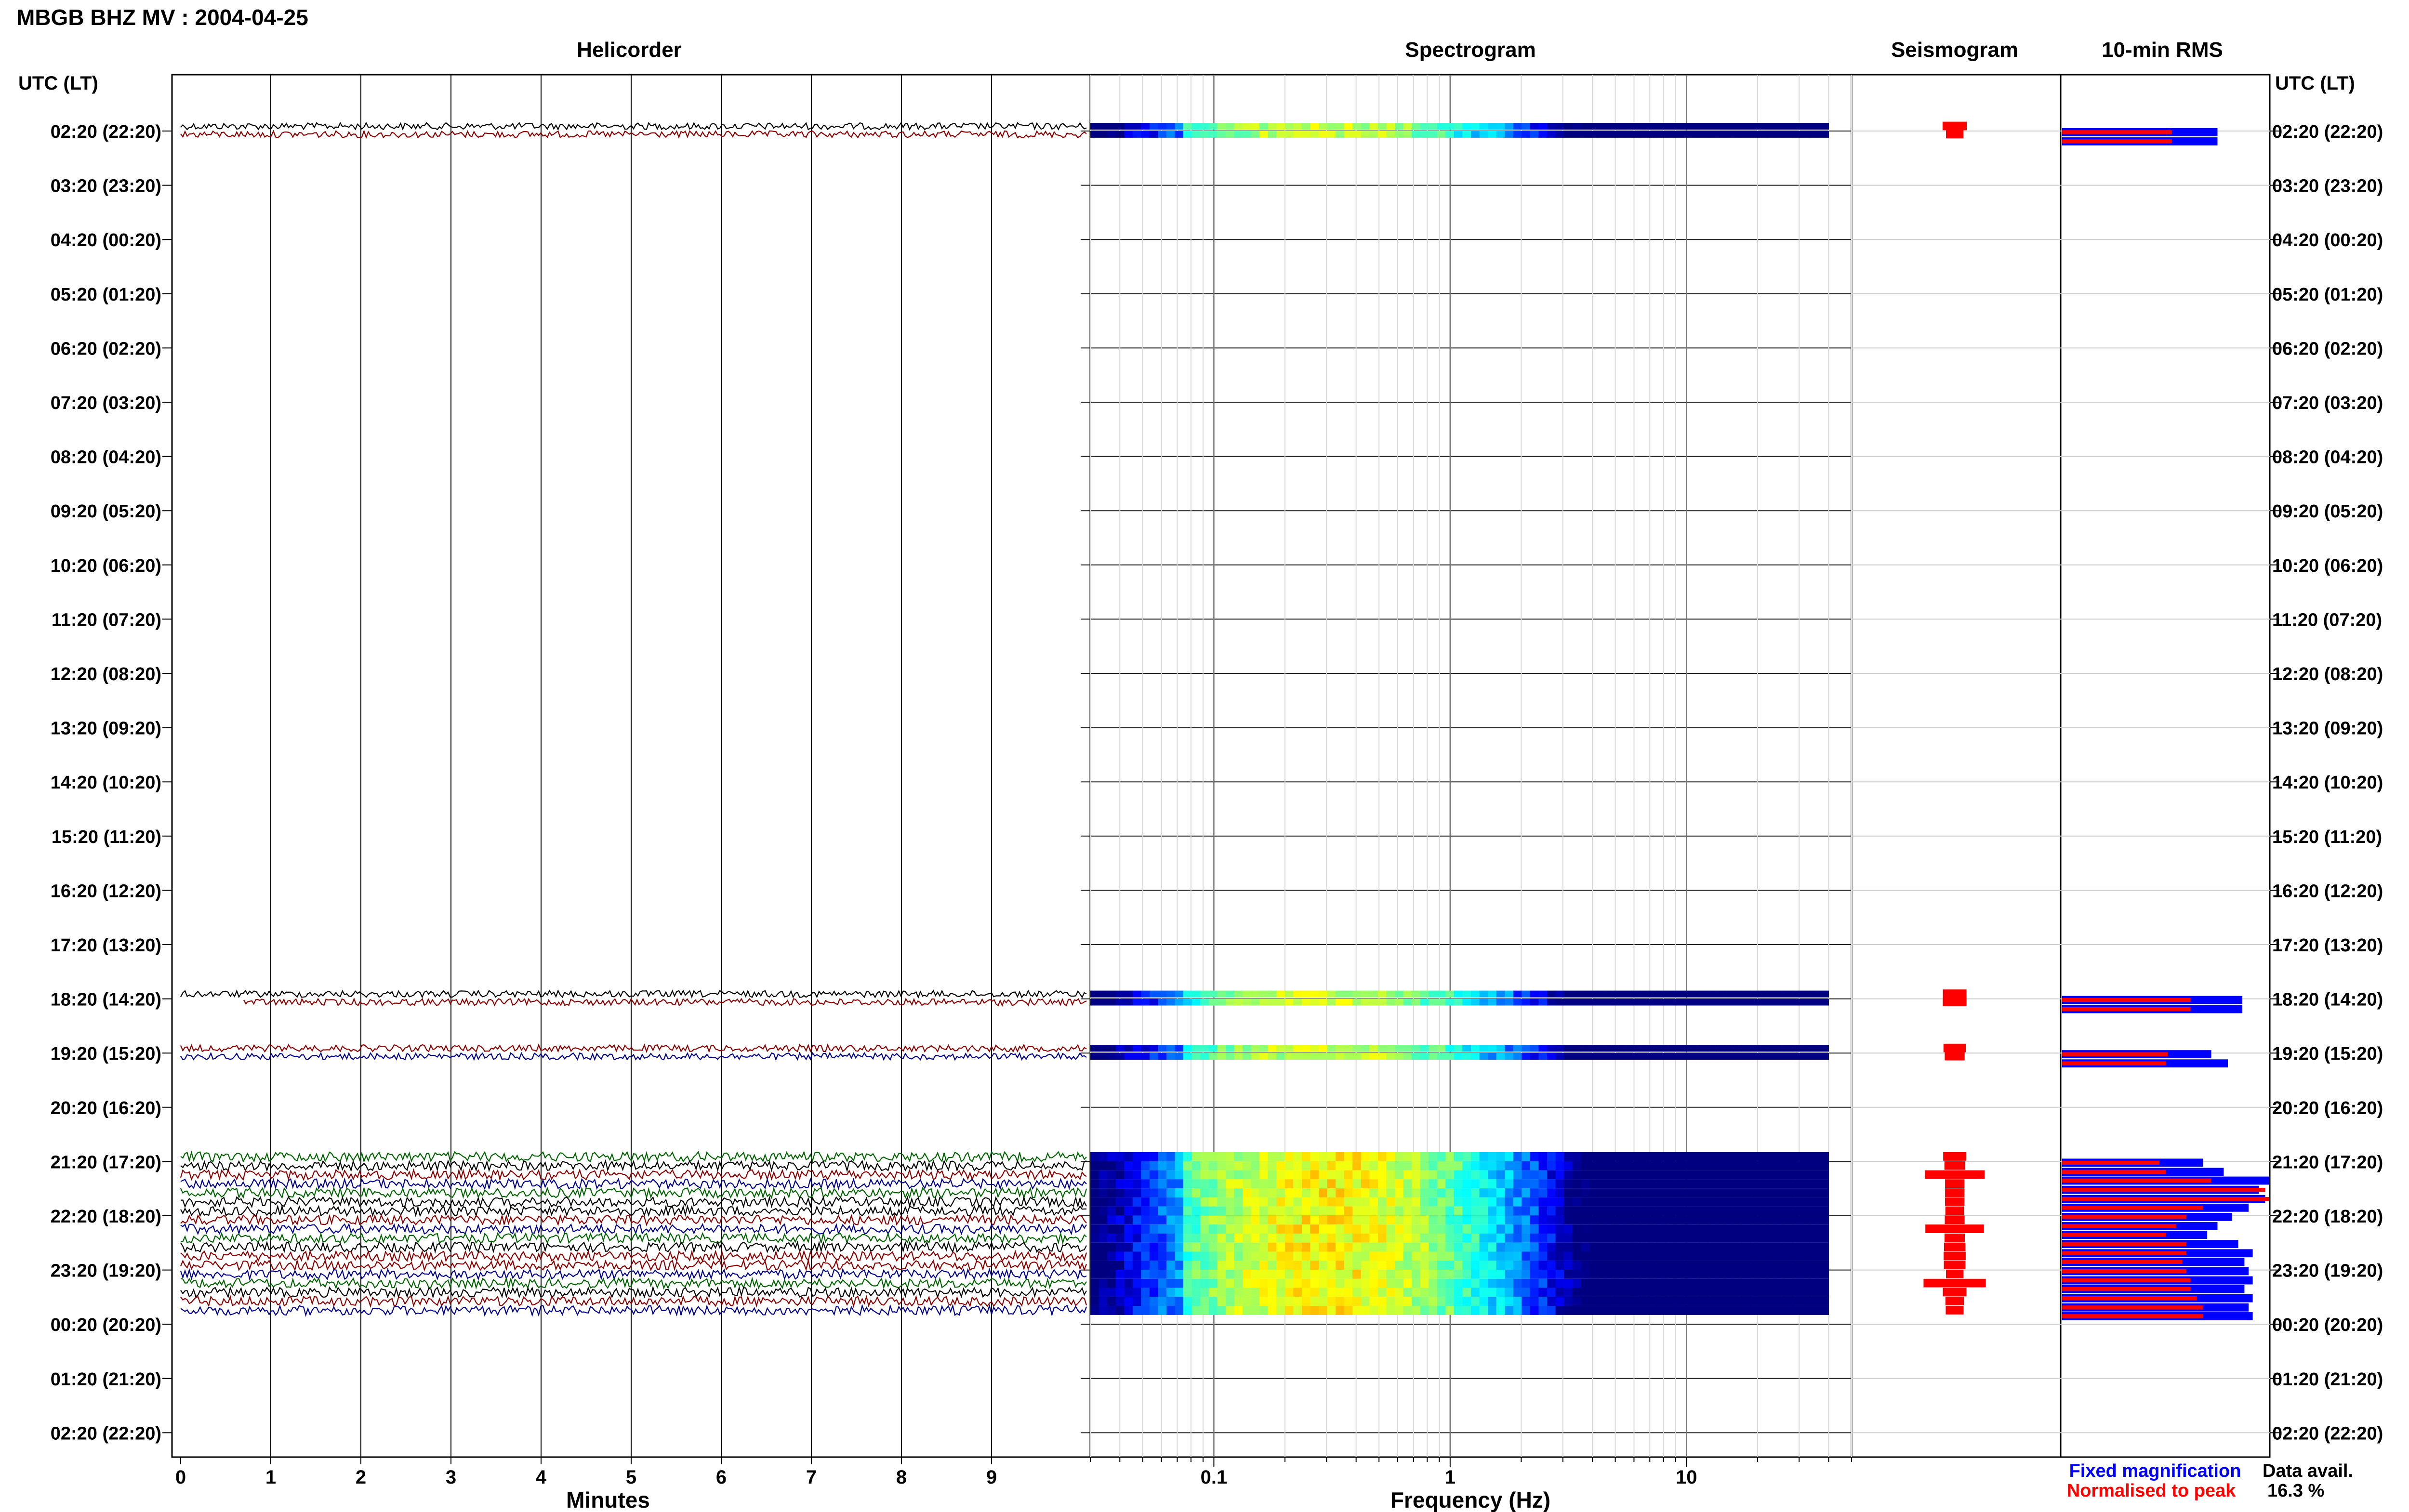 Image resolution: width=2409 pixels, height=1512 pixels. Describe the element at coordinates (2327, 1054) in the screenshot. I see `time-label-right: 19:20 (15:20)` at that location.